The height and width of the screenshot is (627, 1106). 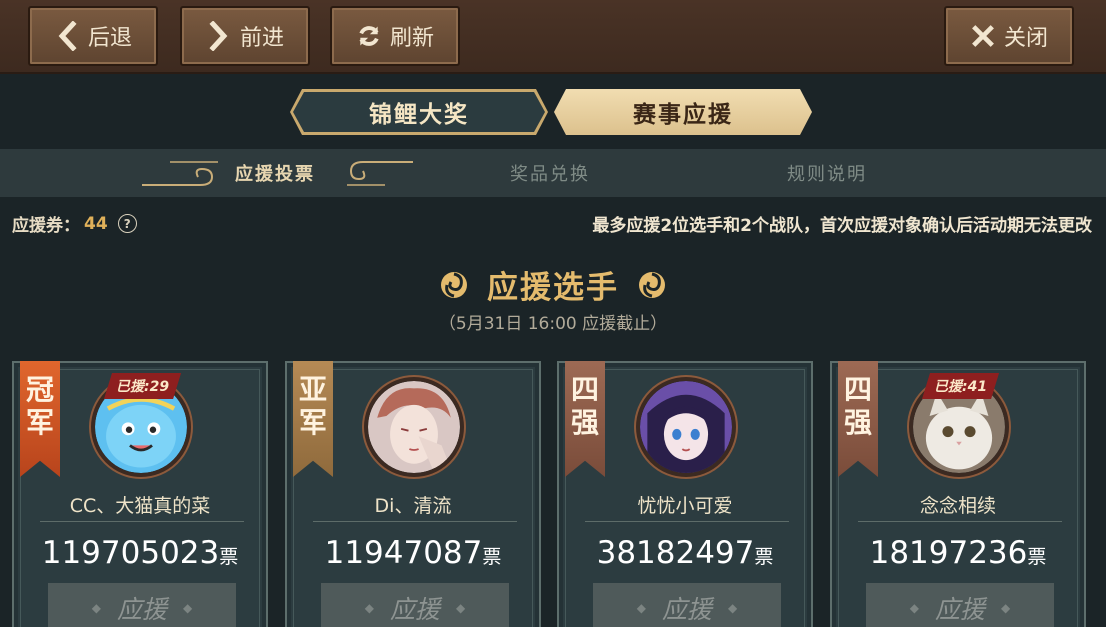 I want to click on back-button: 后退, so click(x=93, y=36).